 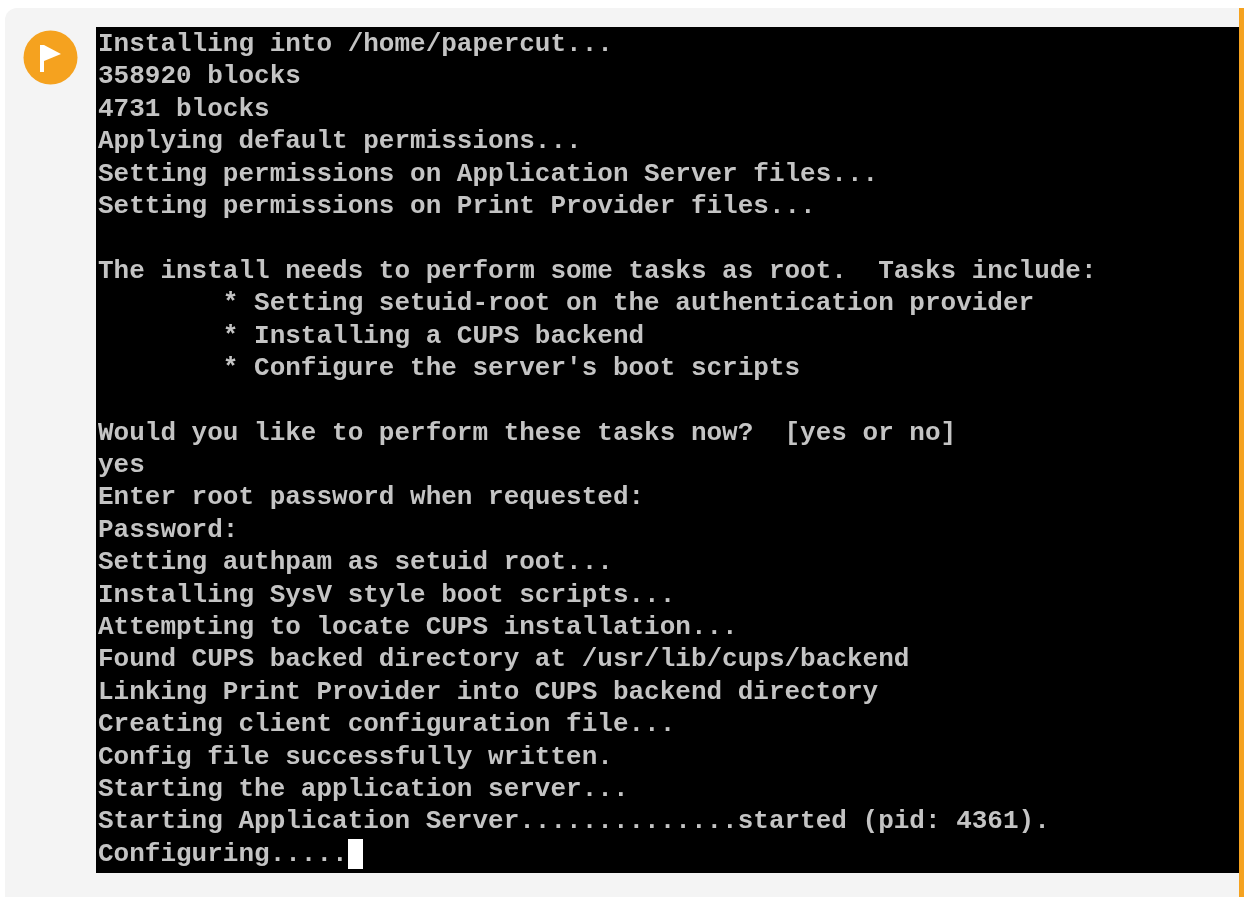 What do you see at coordinates (199, 76) in the screenshot?
I see `terminal-line: 358920 blocks` at bounding box center [199, 76].